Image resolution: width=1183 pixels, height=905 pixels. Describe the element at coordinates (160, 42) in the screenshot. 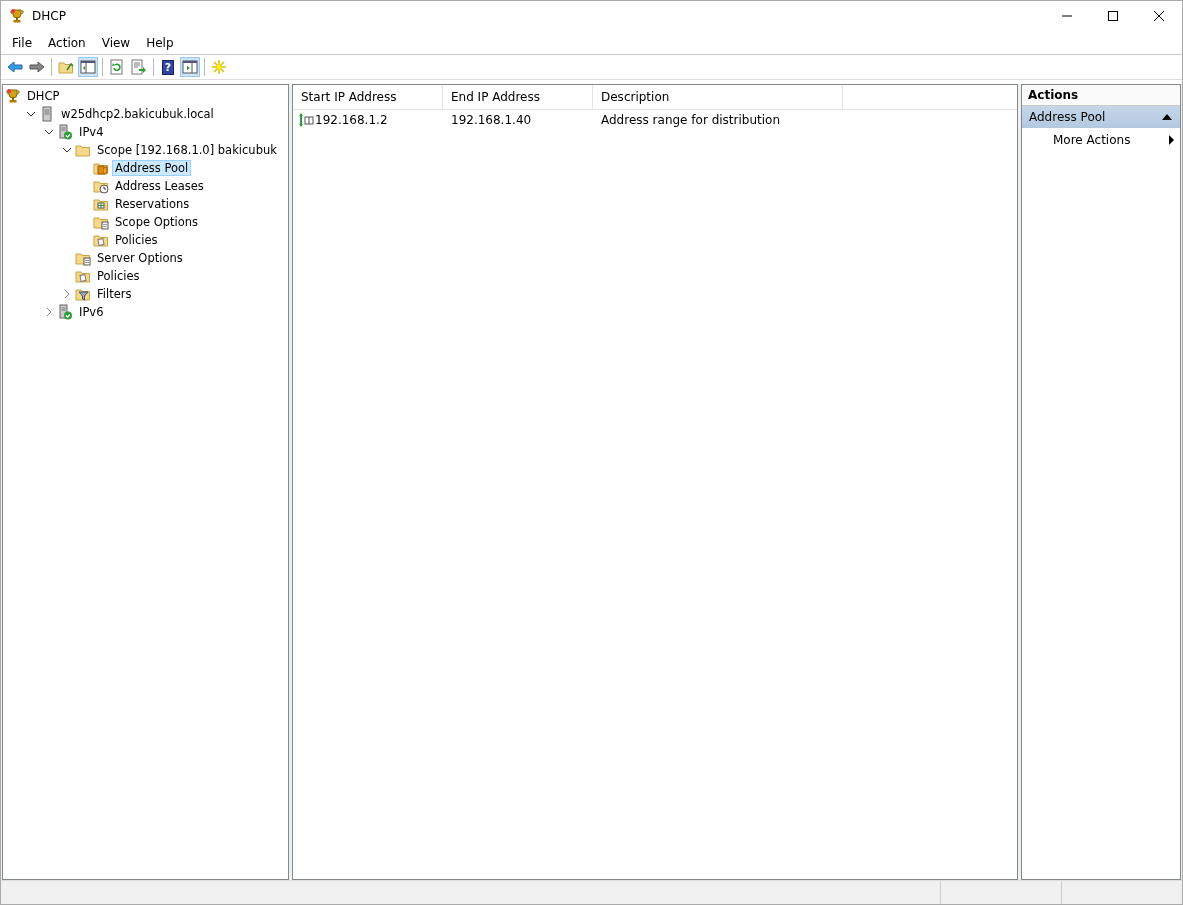

I see `menu-item: Help` at that location.